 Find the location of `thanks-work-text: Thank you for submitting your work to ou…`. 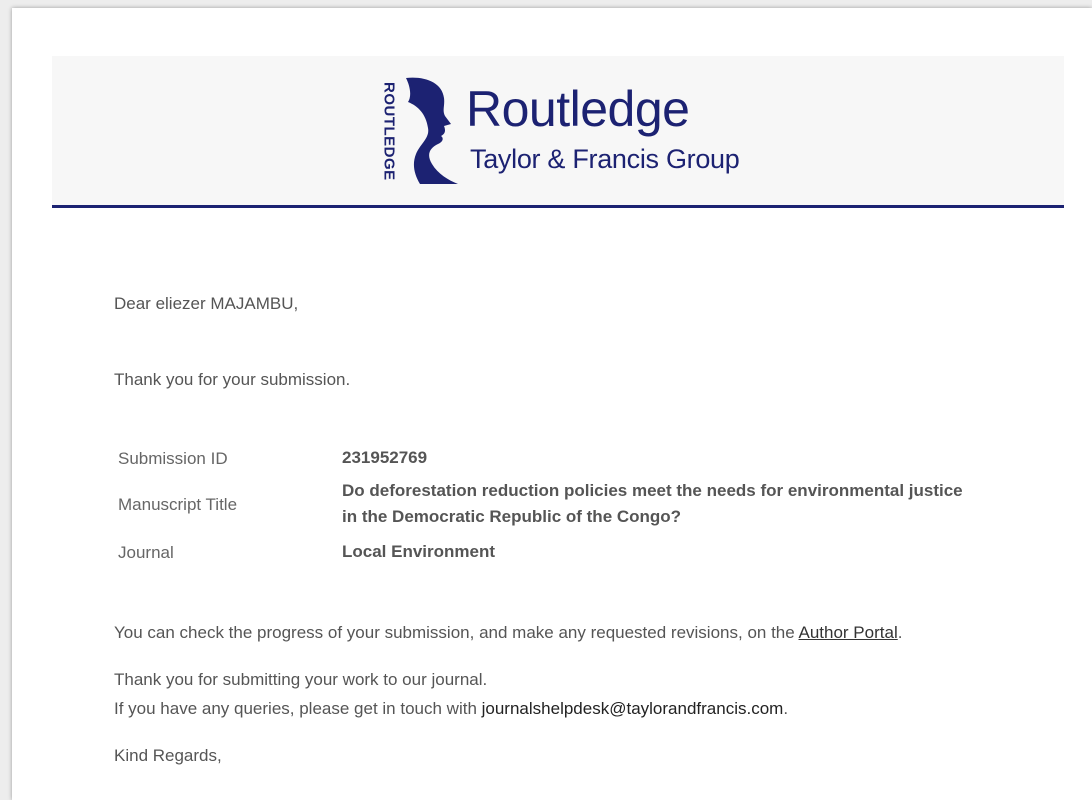

thanks-work-text: Thank you for submitting your work to ou… is located at coordinates (301, 679).